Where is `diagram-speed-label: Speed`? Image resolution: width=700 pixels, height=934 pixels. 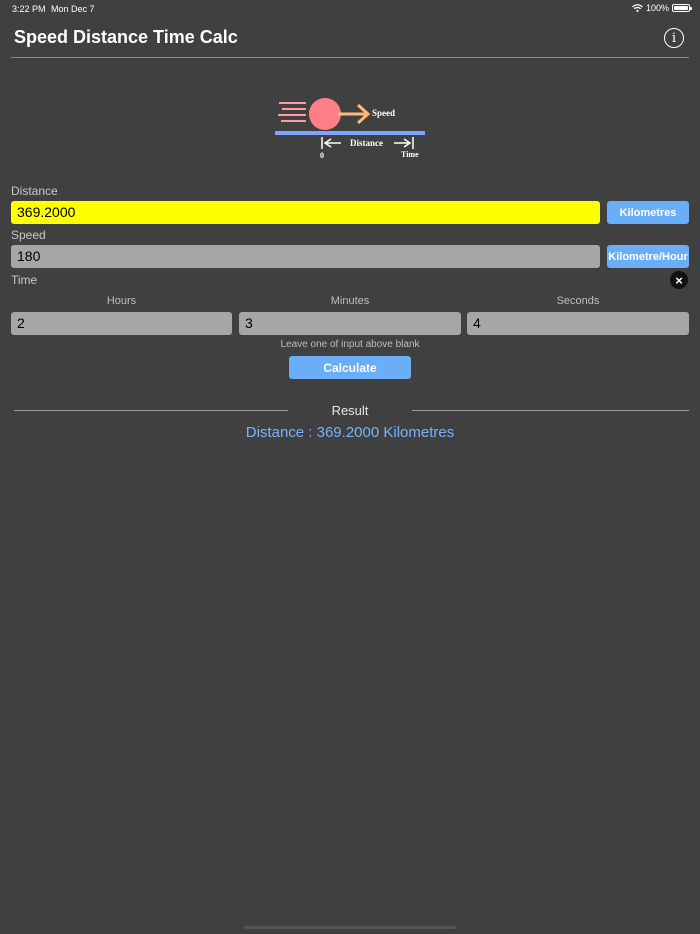 diagram-speed-label: Speed is located at coordinates (383, 113).